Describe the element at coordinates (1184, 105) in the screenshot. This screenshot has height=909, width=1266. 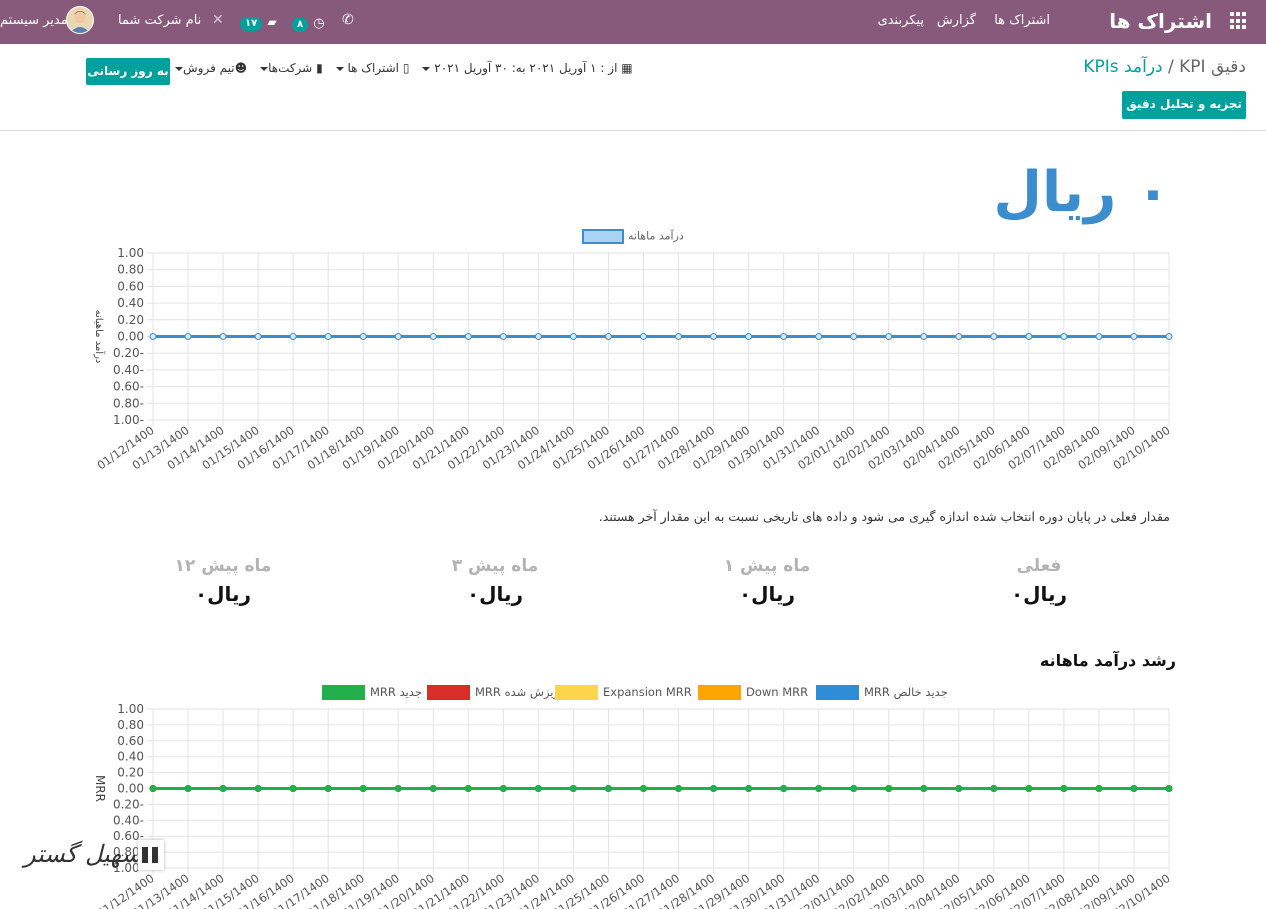
I see `detailed-analysis-button: تجزیه و تحلیل دقیق` at that location.